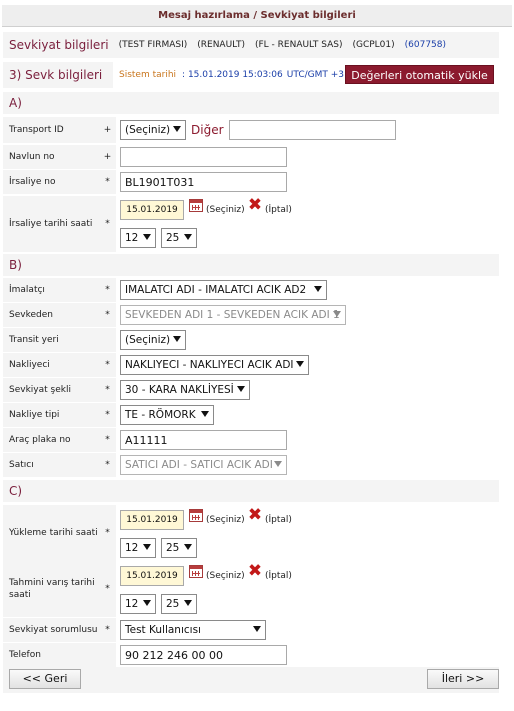  Describe the element at coordinates (51, 533) in the screenshot. I see `yukleme-tarihi-label: Yükleme tarihi saati` at that location.